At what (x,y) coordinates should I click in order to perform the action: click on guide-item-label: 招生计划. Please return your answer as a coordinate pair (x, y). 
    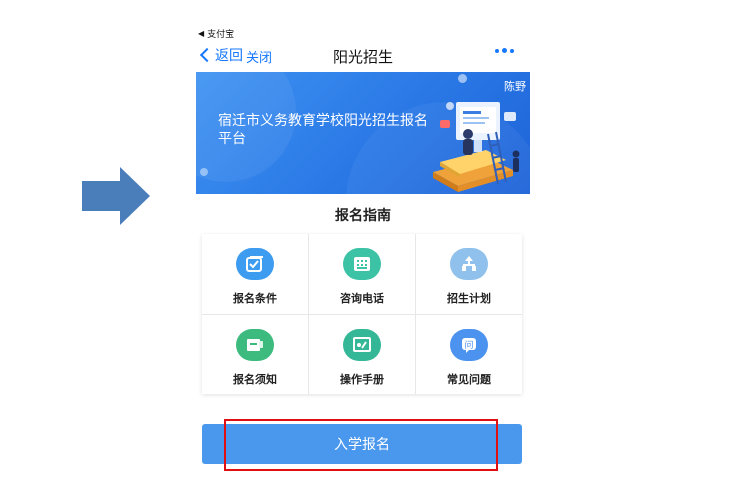
    Looking at the image, I should click on (469, 298).